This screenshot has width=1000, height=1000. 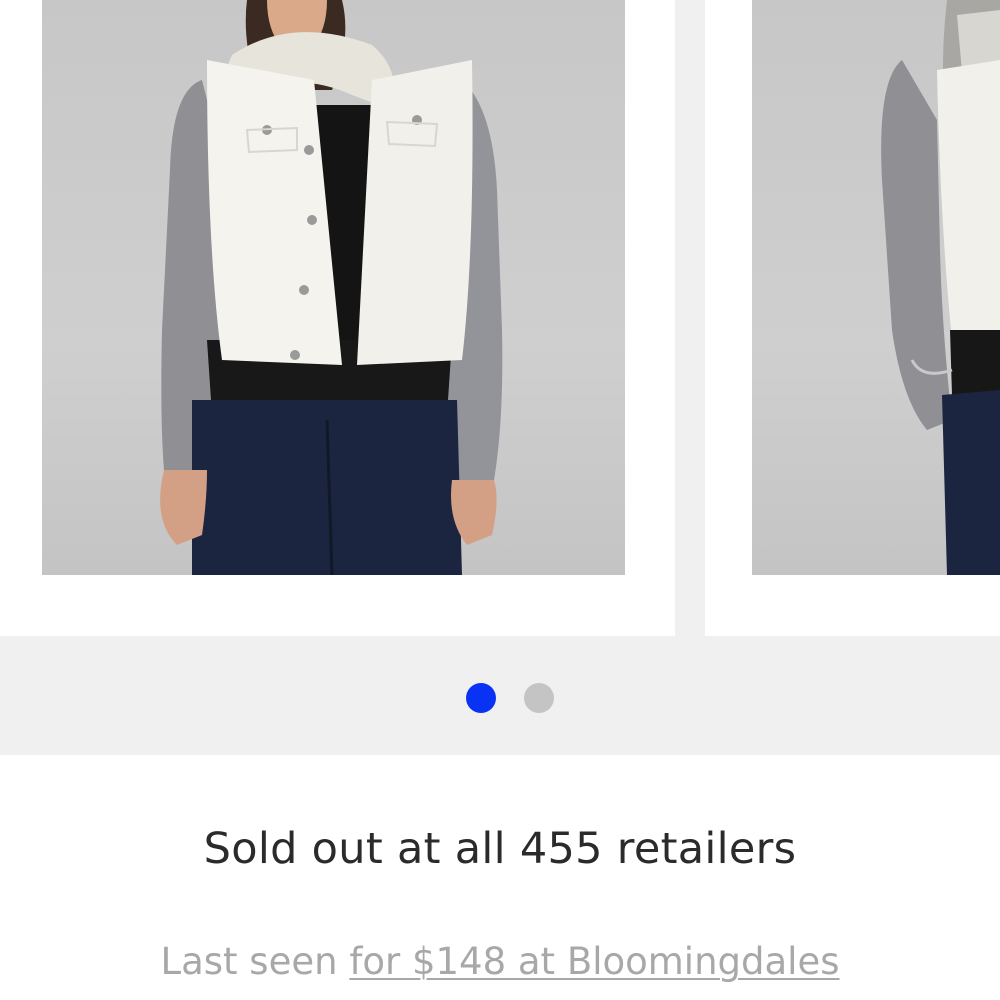 What do you see at coordinates (876, 287) in the screenshot?
I see `product-photo-side` at bounding box center [876, 287].